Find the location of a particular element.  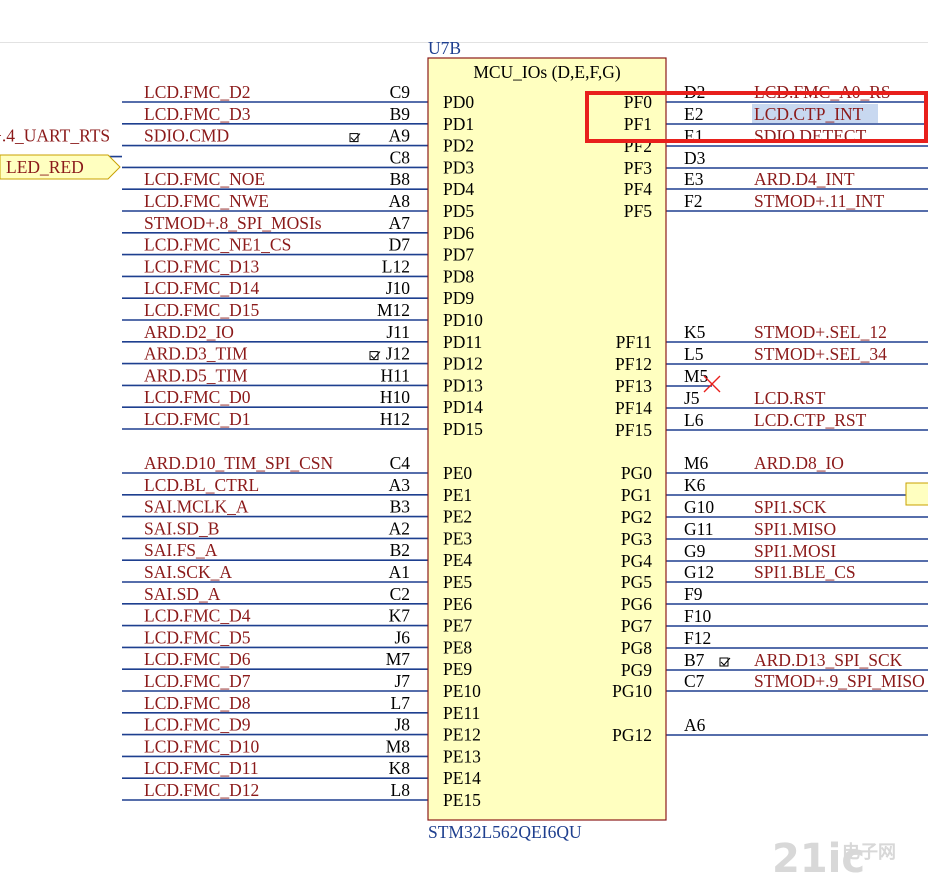

pin-number: J8 is located at coordinates (402, 725).